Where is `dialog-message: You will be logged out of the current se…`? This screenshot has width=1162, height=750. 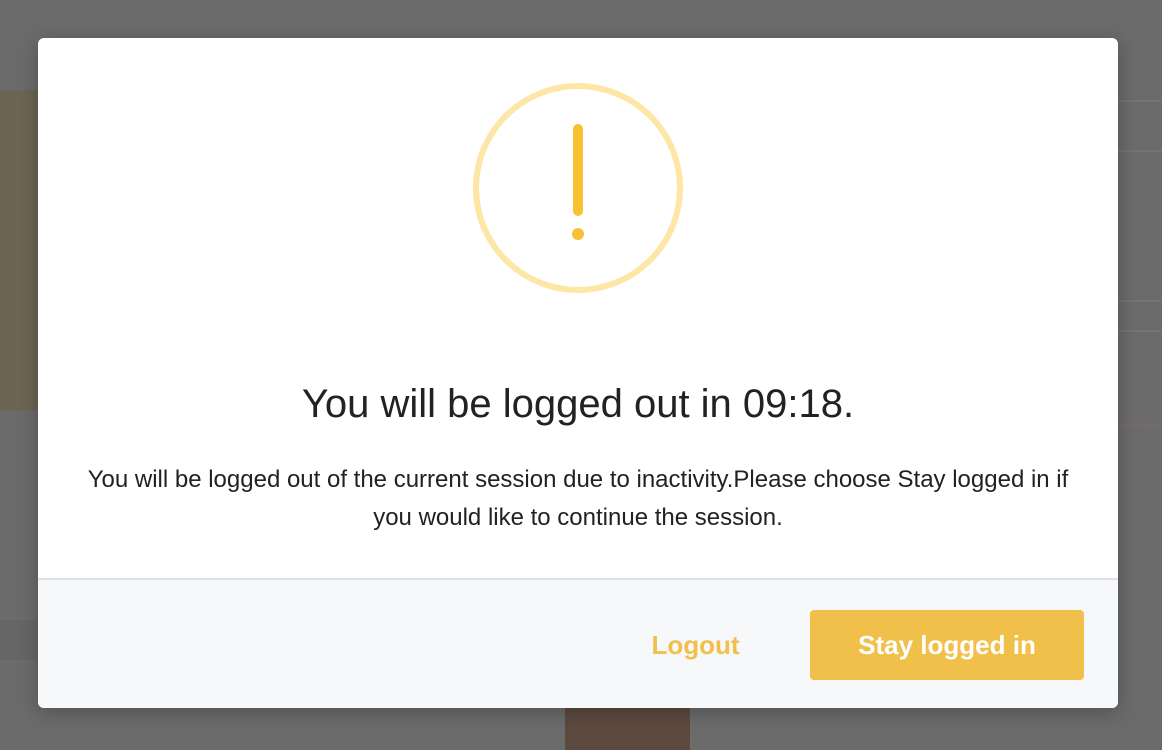
dialog-message: You will be logged out of the current se… is located at coordinates (578, 498).